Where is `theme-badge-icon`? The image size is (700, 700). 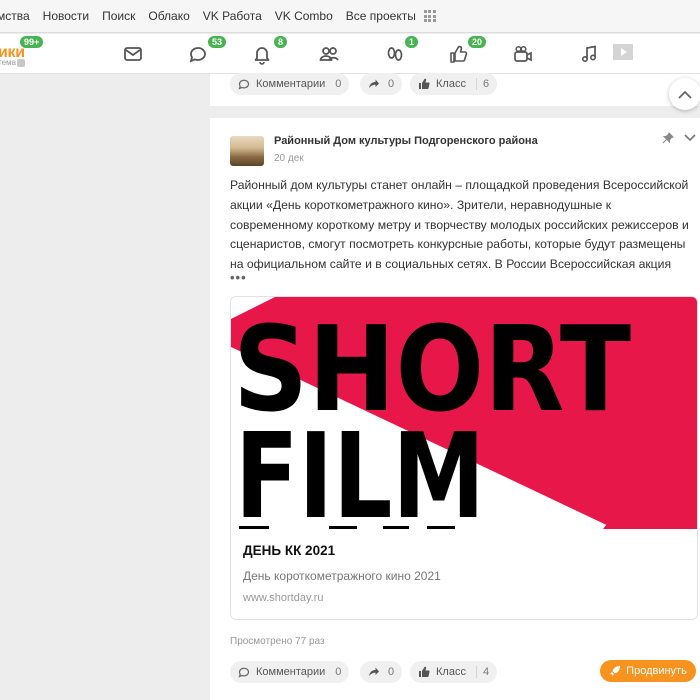
theme-badge-icon is located at coordinates (20, 62).